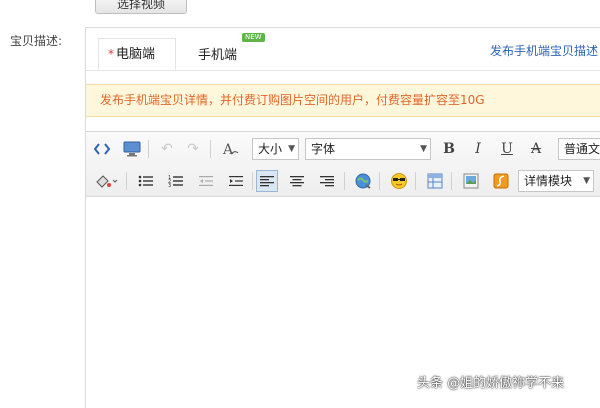 The height and width of the screenshot is (408, 600). What do you see at coordinates (176, 181) in the screenshot?
I see `numbered-list-icon: 123` at bounding box center [176, 181].